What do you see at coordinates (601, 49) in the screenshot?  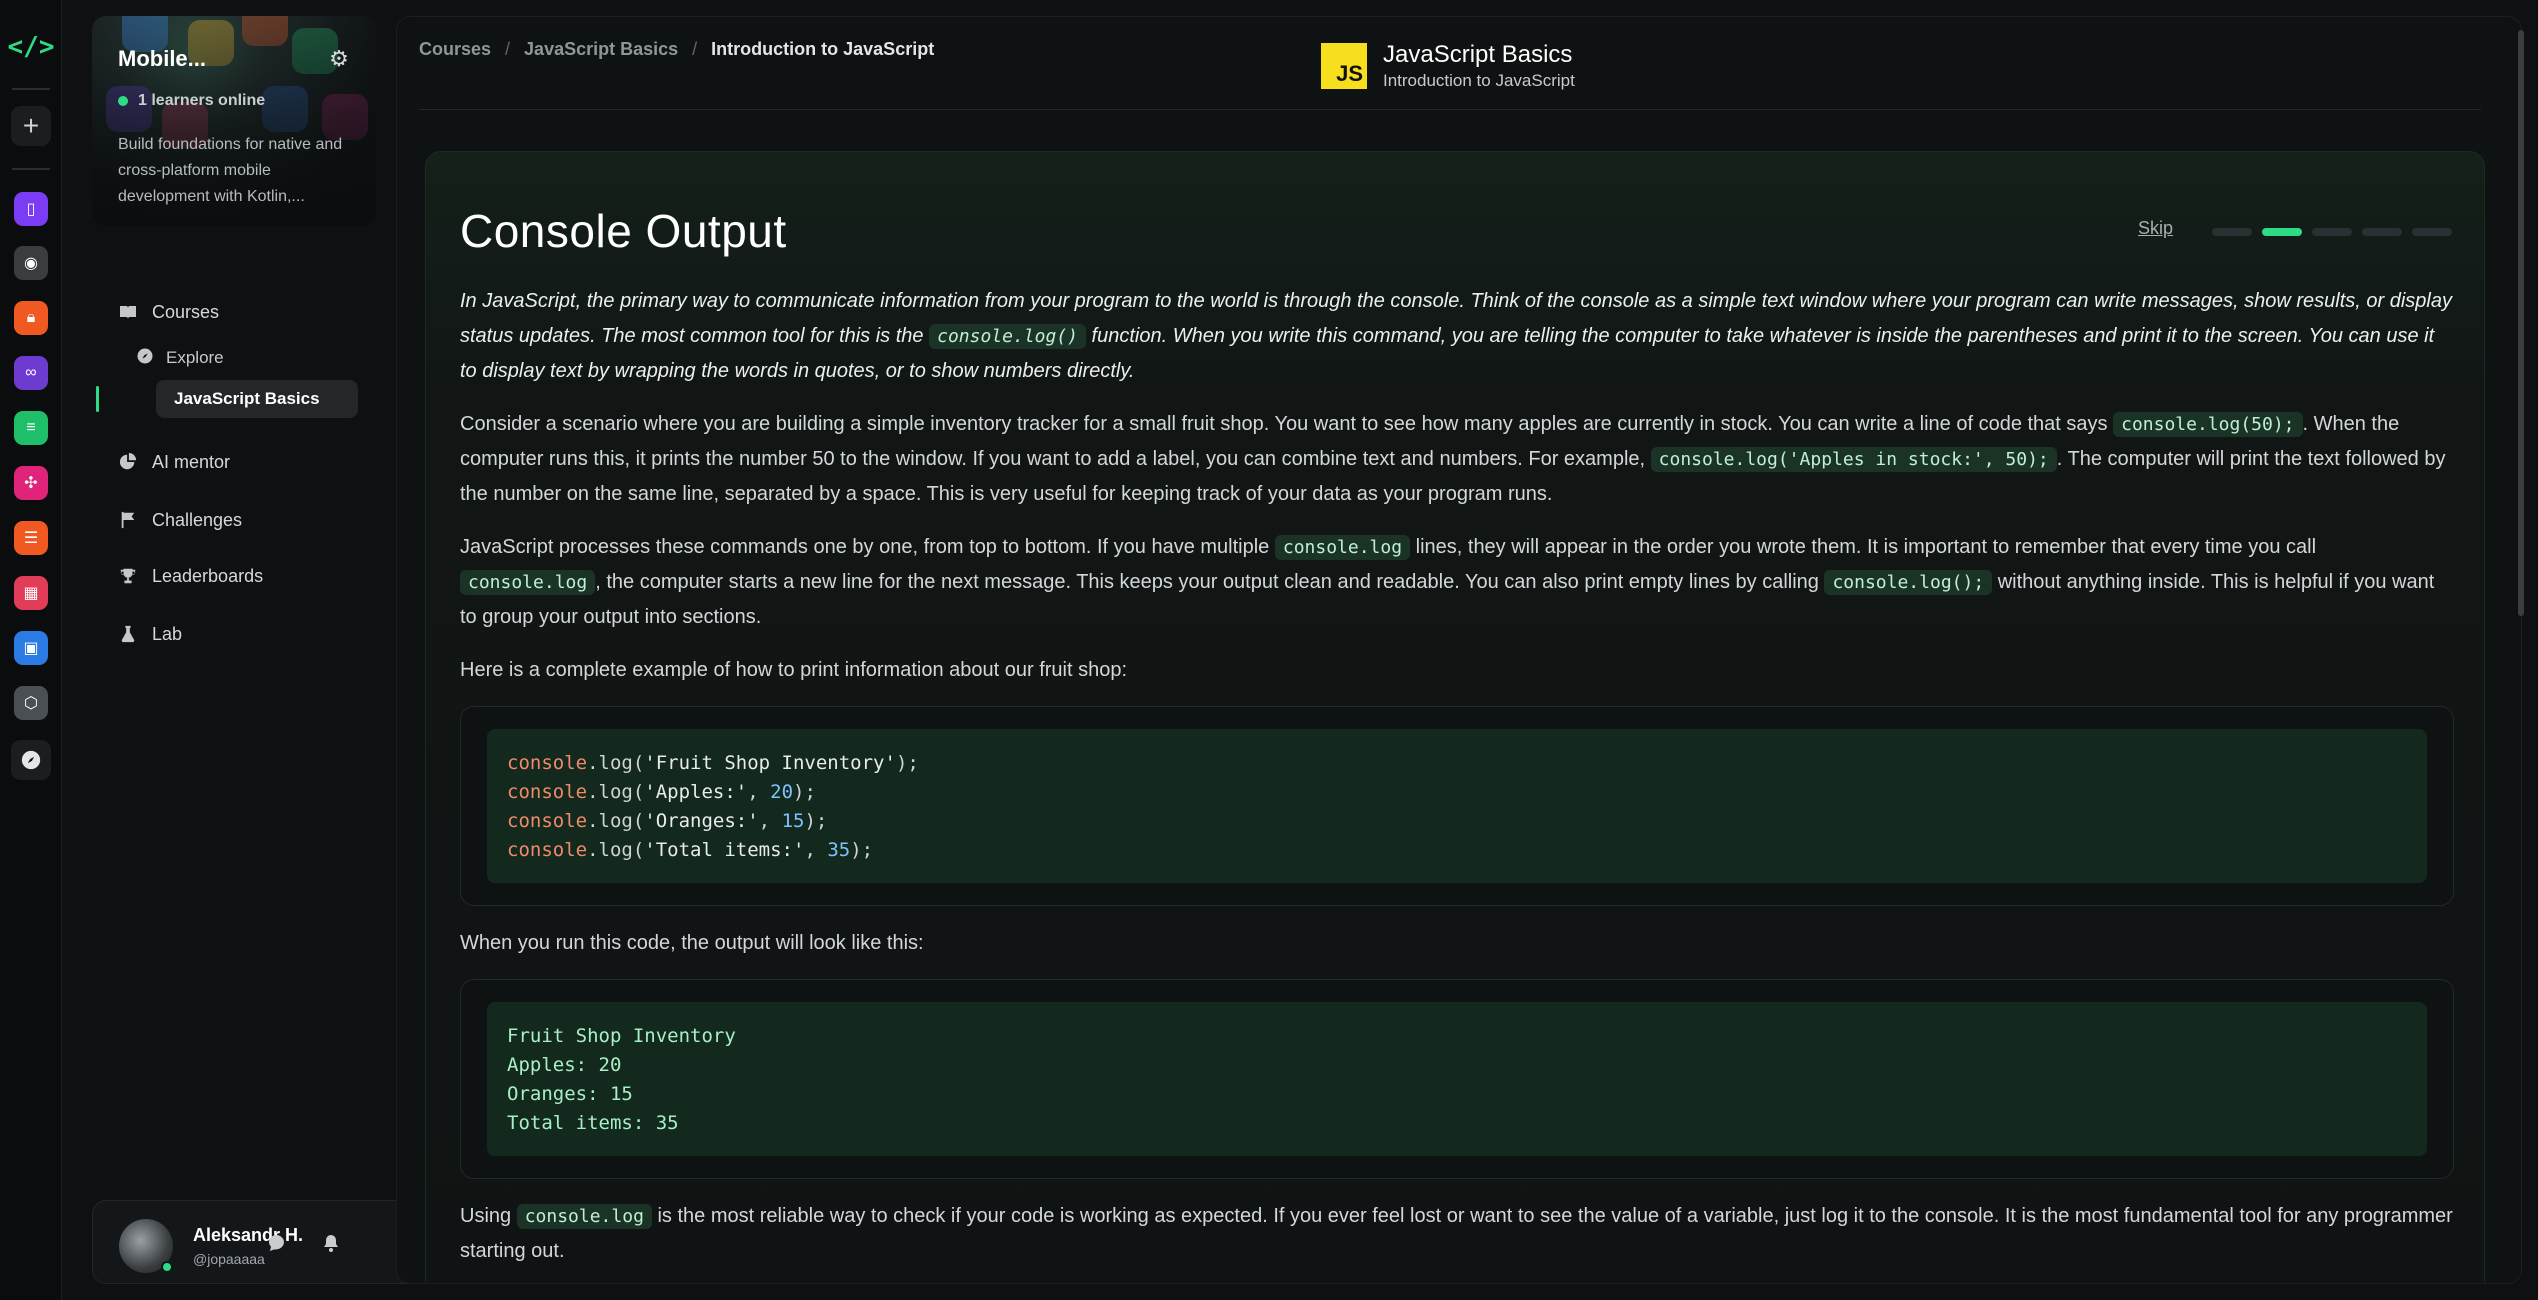 I see `breadcrumb-javascript-basics: JavaScript Basics` at bounding box center [601, 49].